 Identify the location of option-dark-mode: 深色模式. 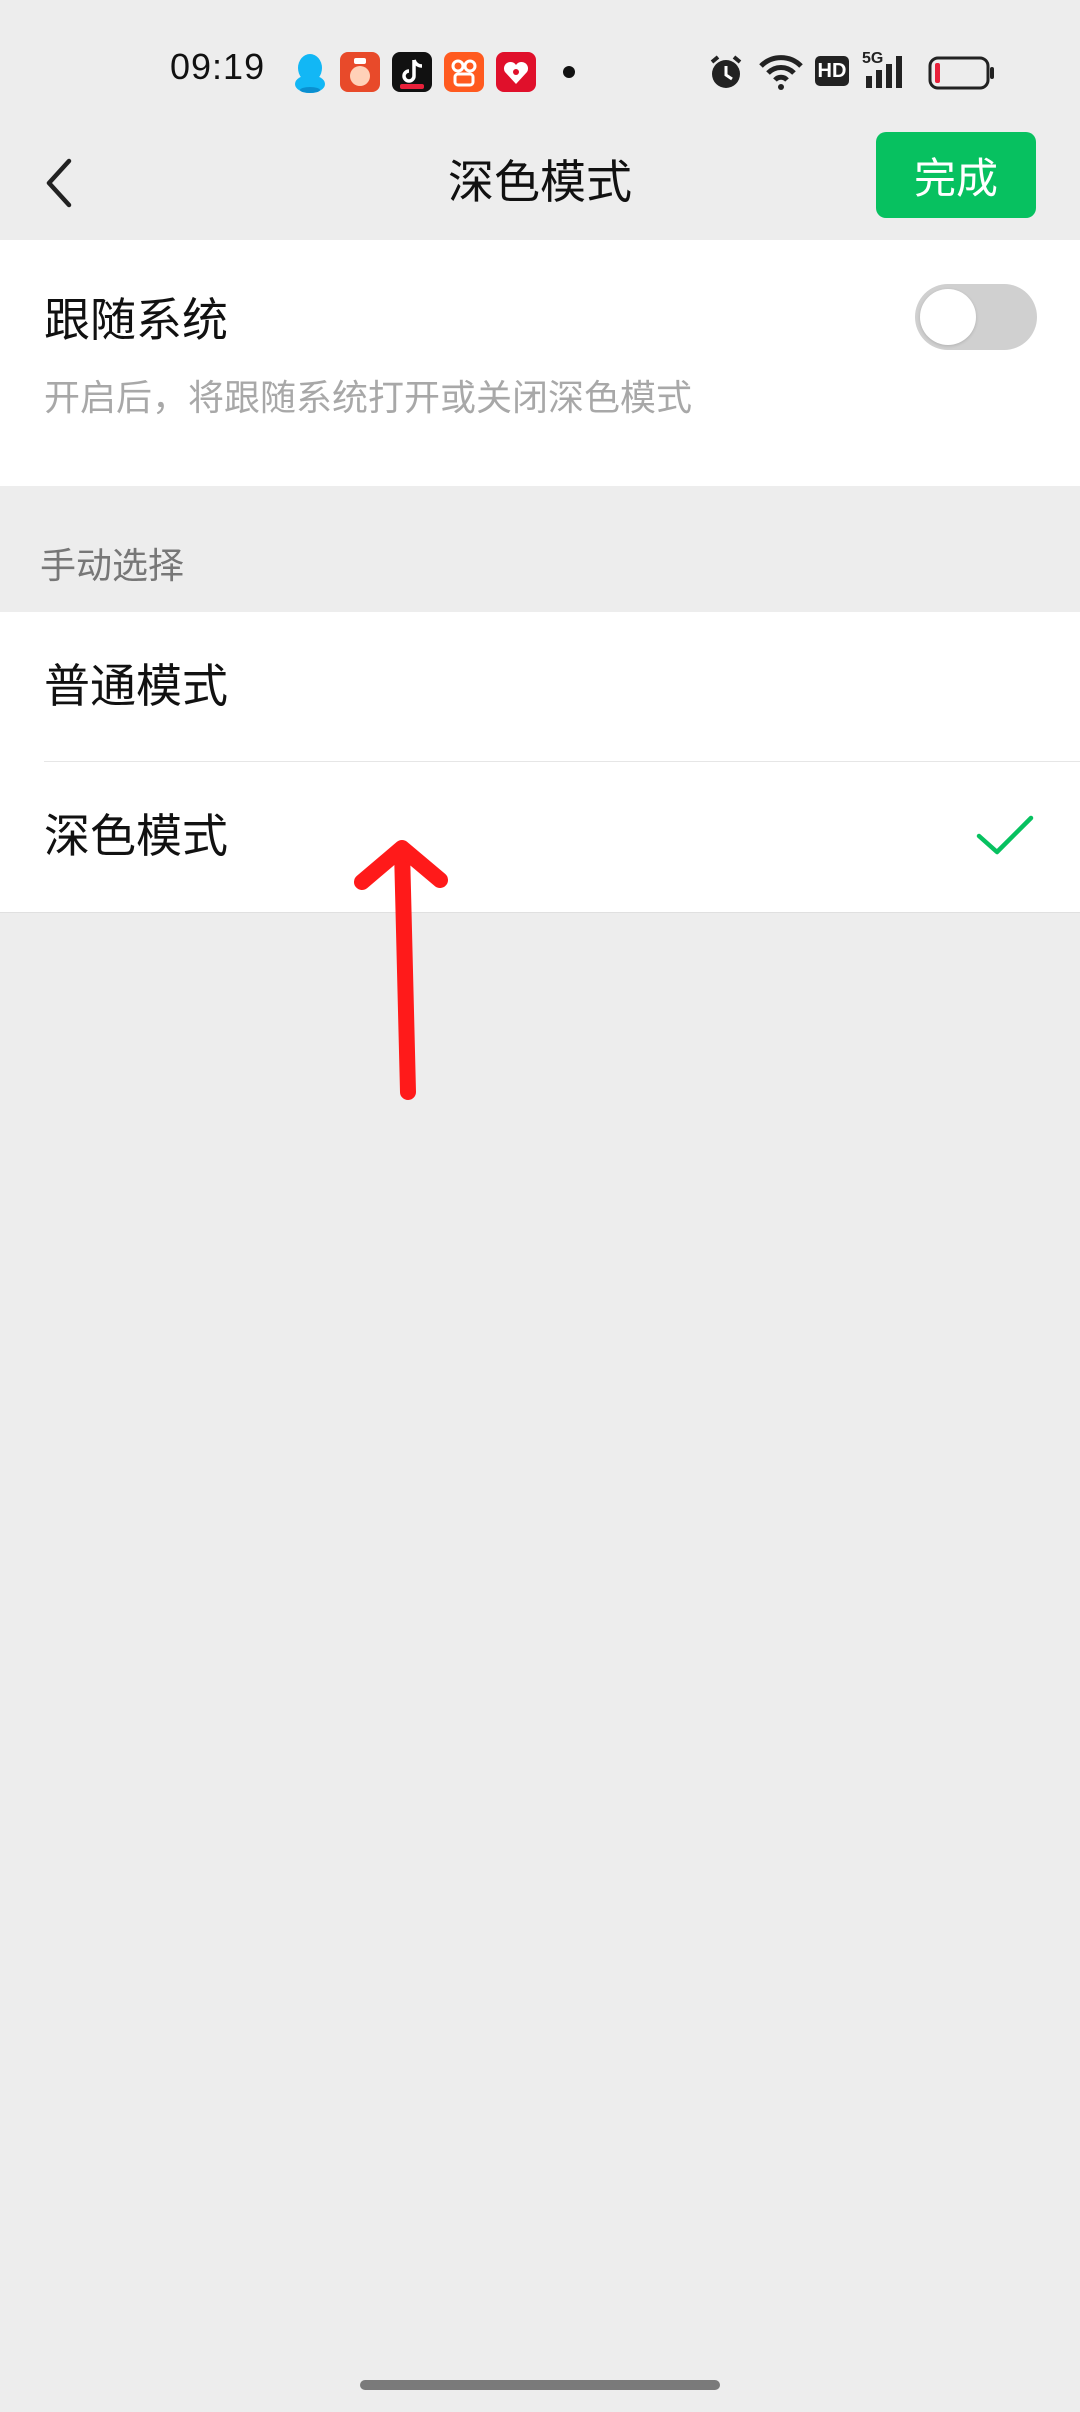
(540, 837).